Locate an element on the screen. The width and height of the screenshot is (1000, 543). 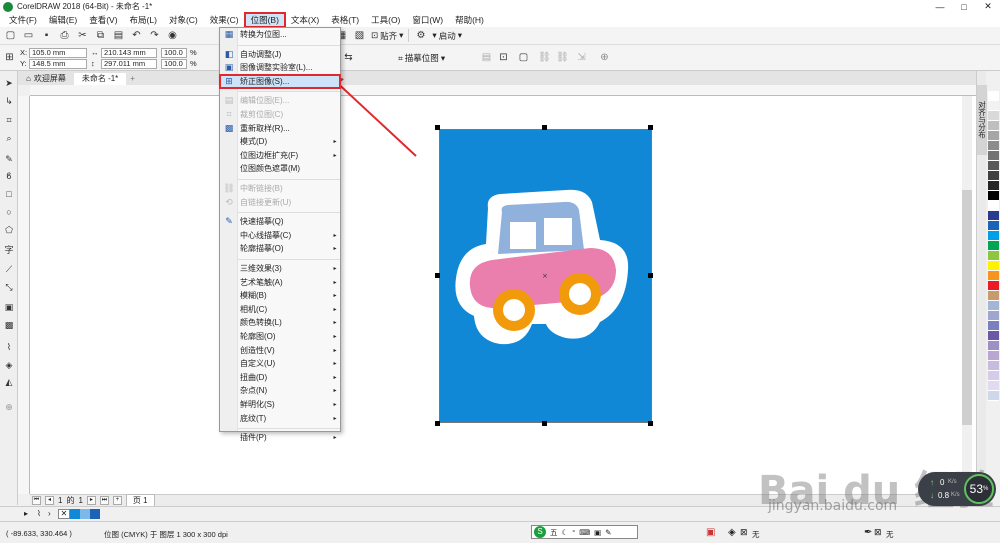
outline-none-swatch: ⊠ is located at coordinates (878, 532).